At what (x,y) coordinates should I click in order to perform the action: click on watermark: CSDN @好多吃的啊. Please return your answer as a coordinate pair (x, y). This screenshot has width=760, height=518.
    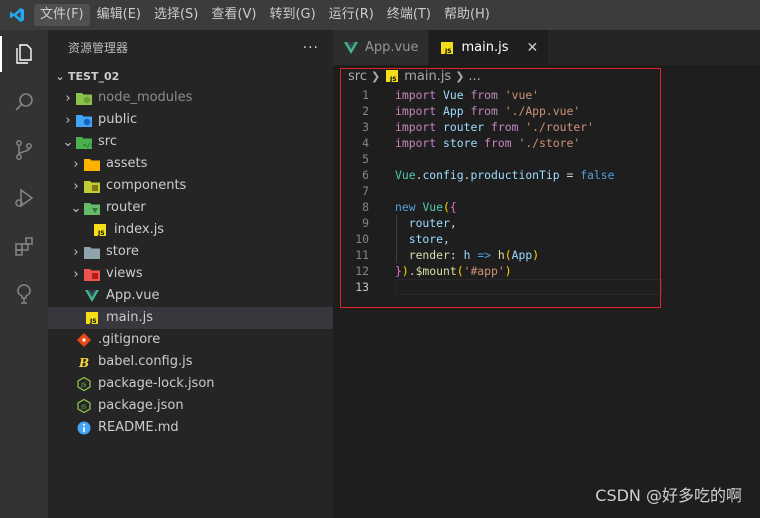
    Looking at the image, I should click on (668, 495).